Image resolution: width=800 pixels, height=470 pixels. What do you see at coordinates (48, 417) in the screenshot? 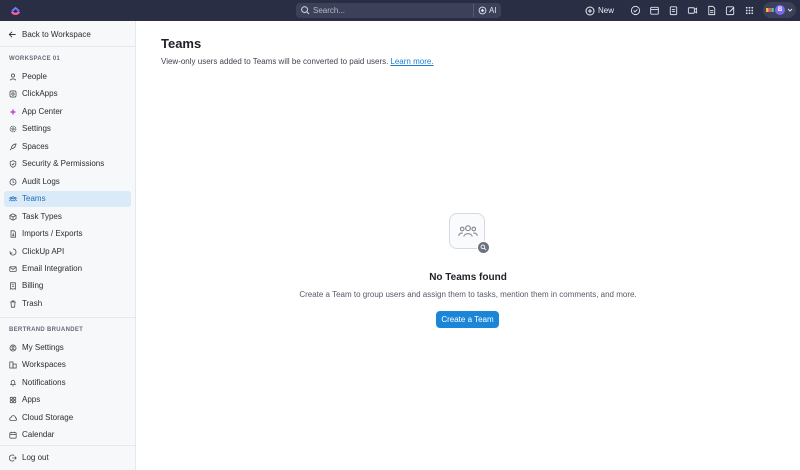
I see `sidebar-item-label: Cloud Storage` at bounding box center [48, 417].